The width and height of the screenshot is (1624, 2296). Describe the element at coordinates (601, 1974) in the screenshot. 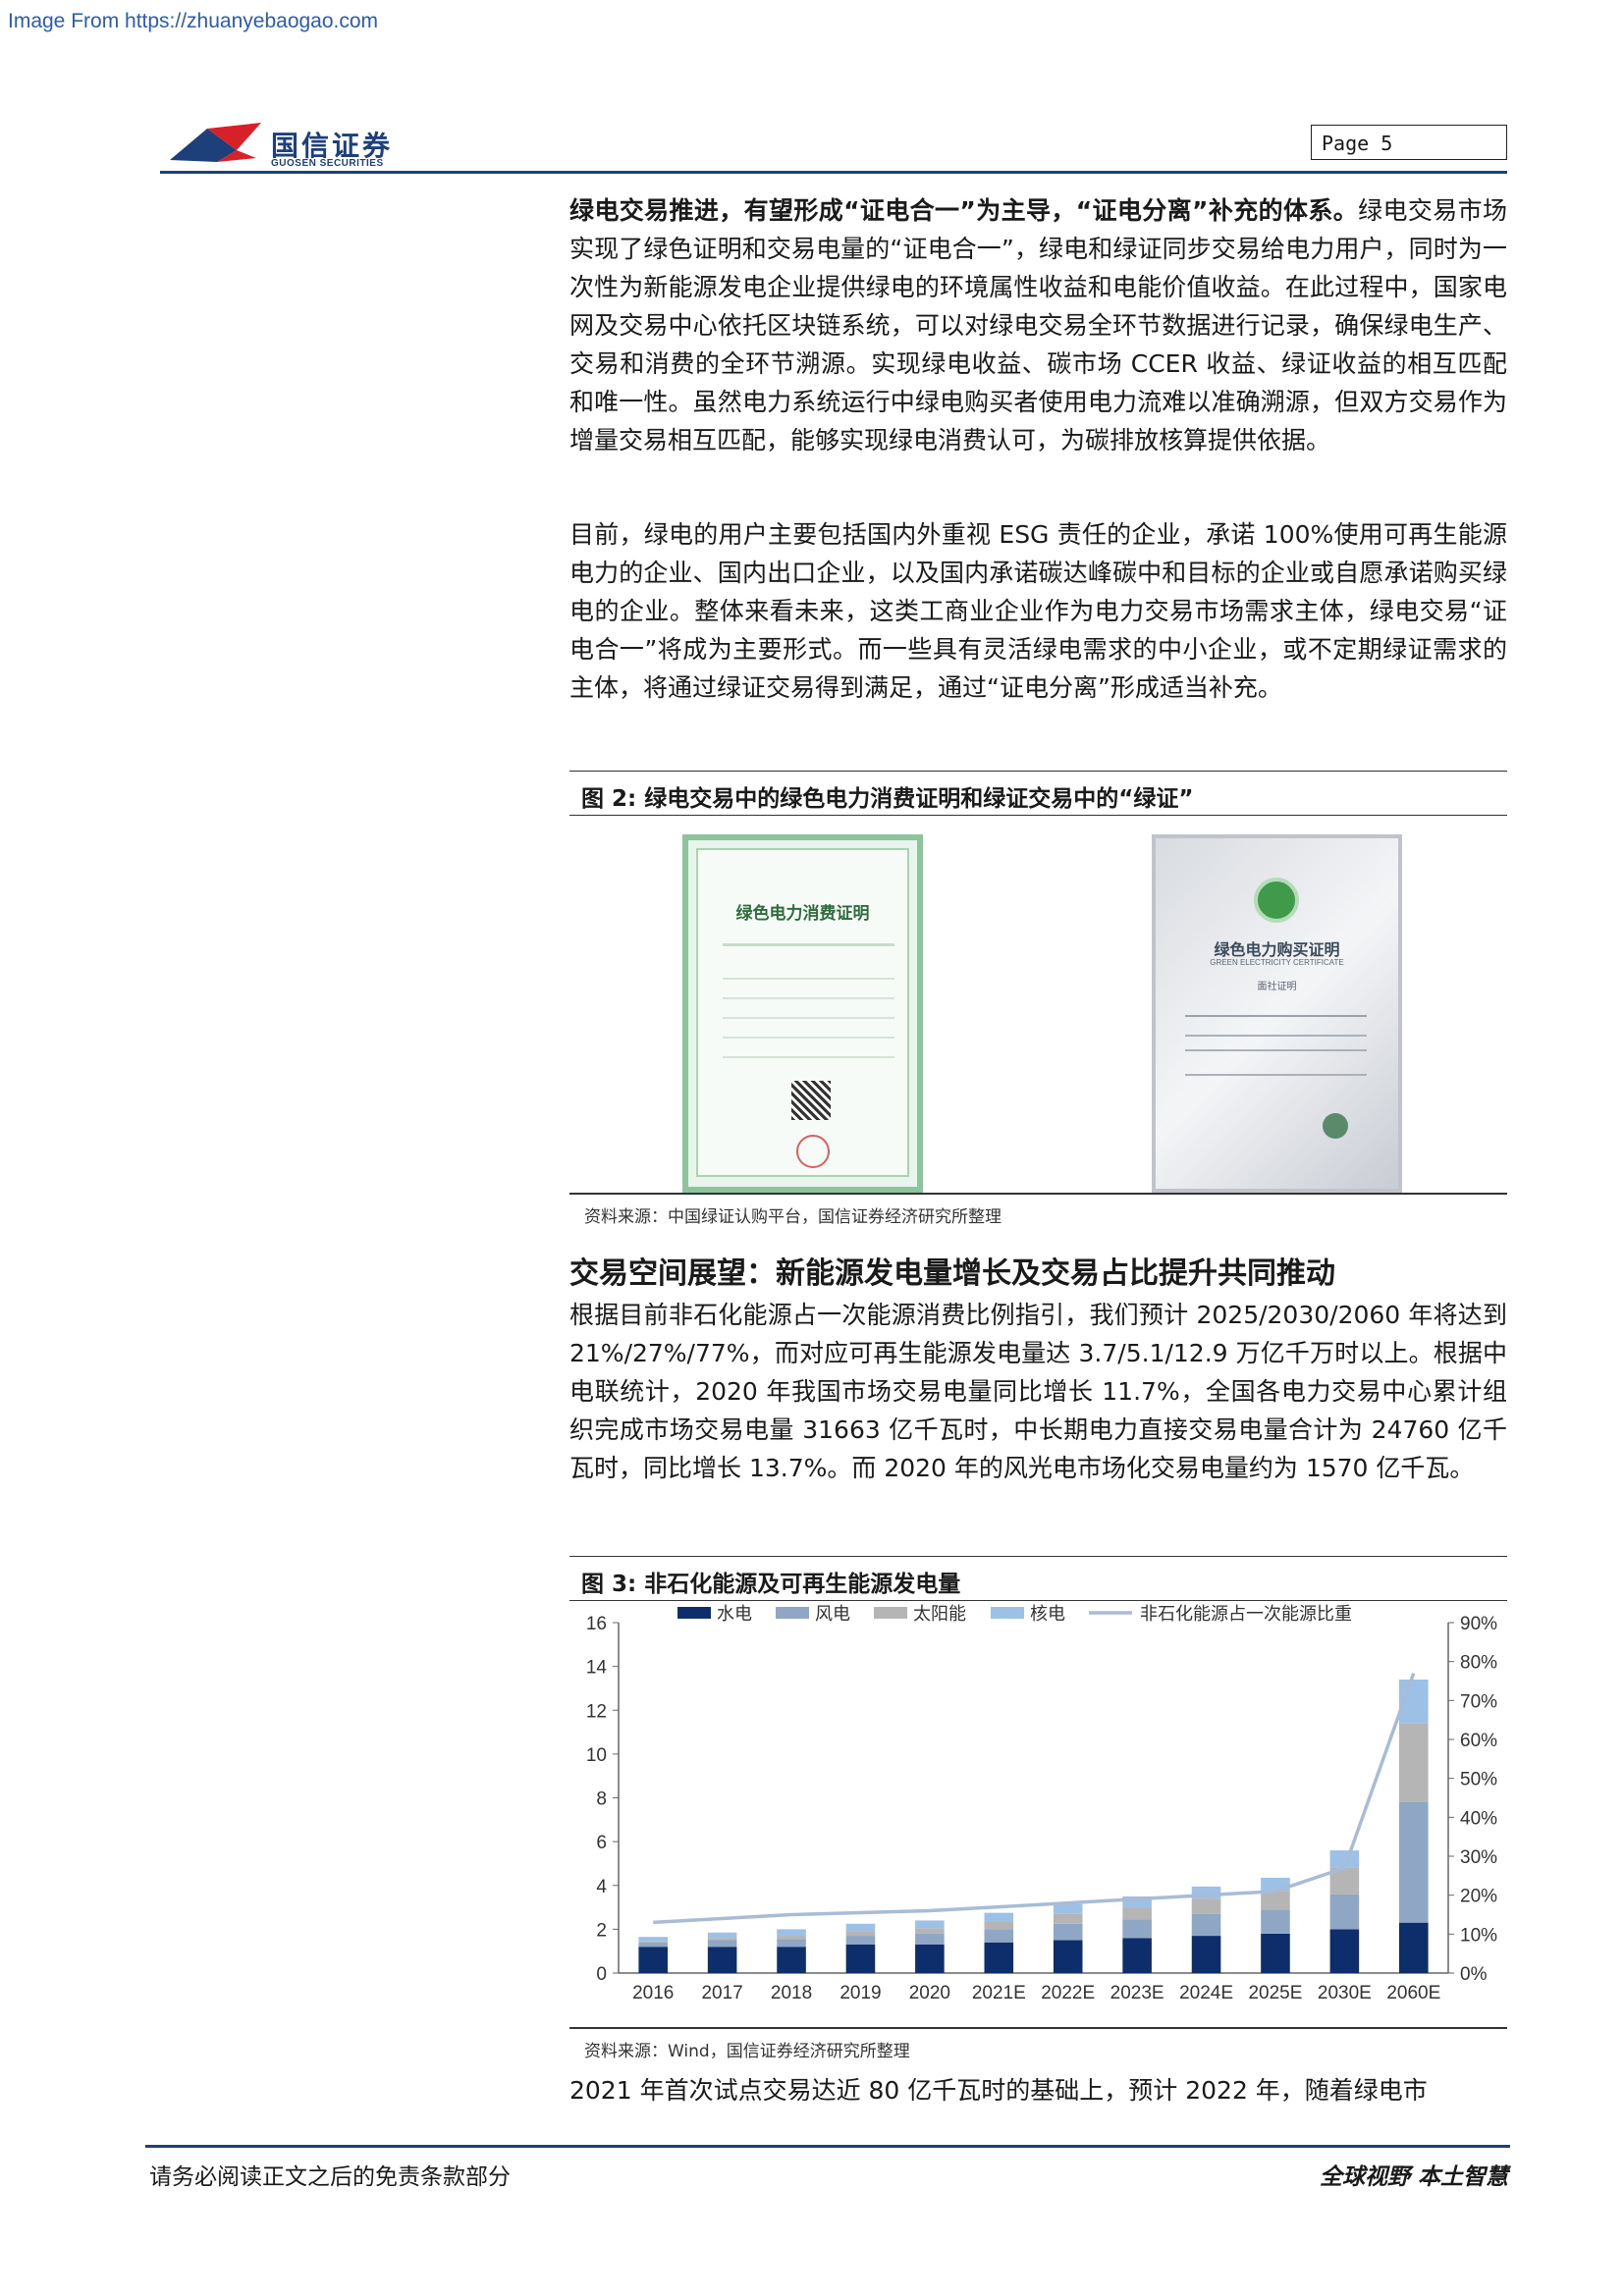

I see `y-tick-label: 0` at that location.